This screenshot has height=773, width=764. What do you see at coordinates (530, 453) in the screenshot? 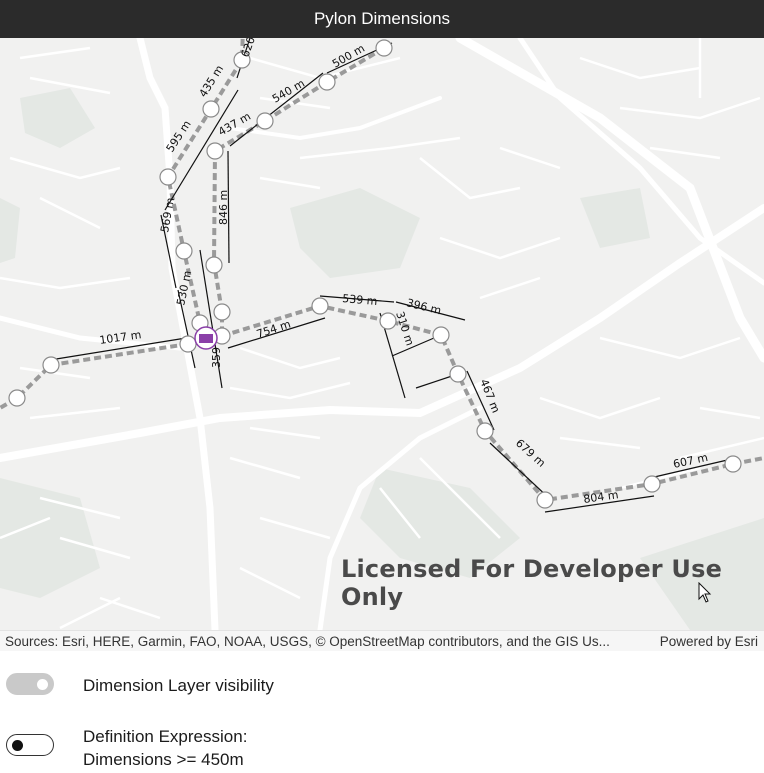
I see `dim-label: 679 m` at bounding box center [530, 453].